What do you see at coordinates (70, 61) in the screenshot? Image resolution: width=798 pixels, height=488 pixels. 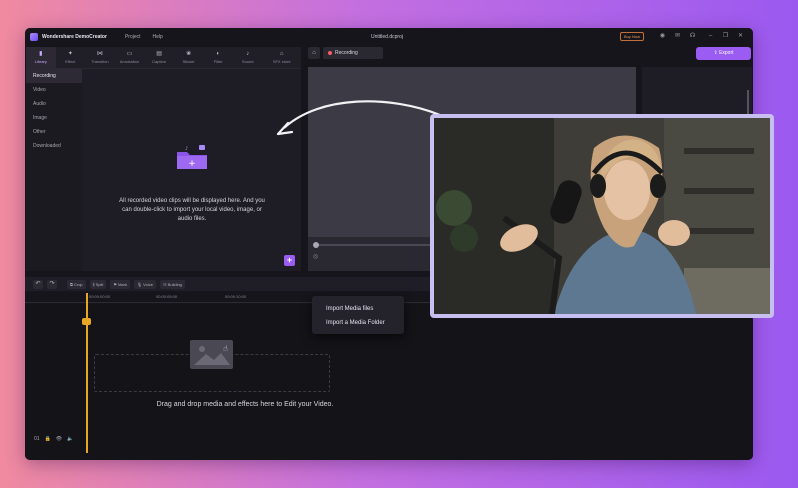 I see `tab-label: Effect` at bounding box center [70, 61].